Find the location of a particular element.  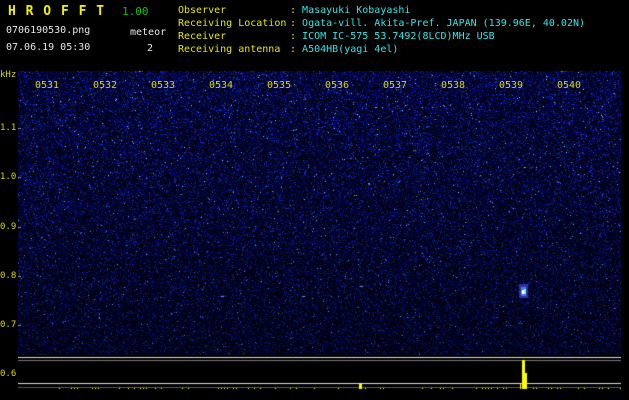

time-axis-label: 0536 is located at coordinates (337, 85).